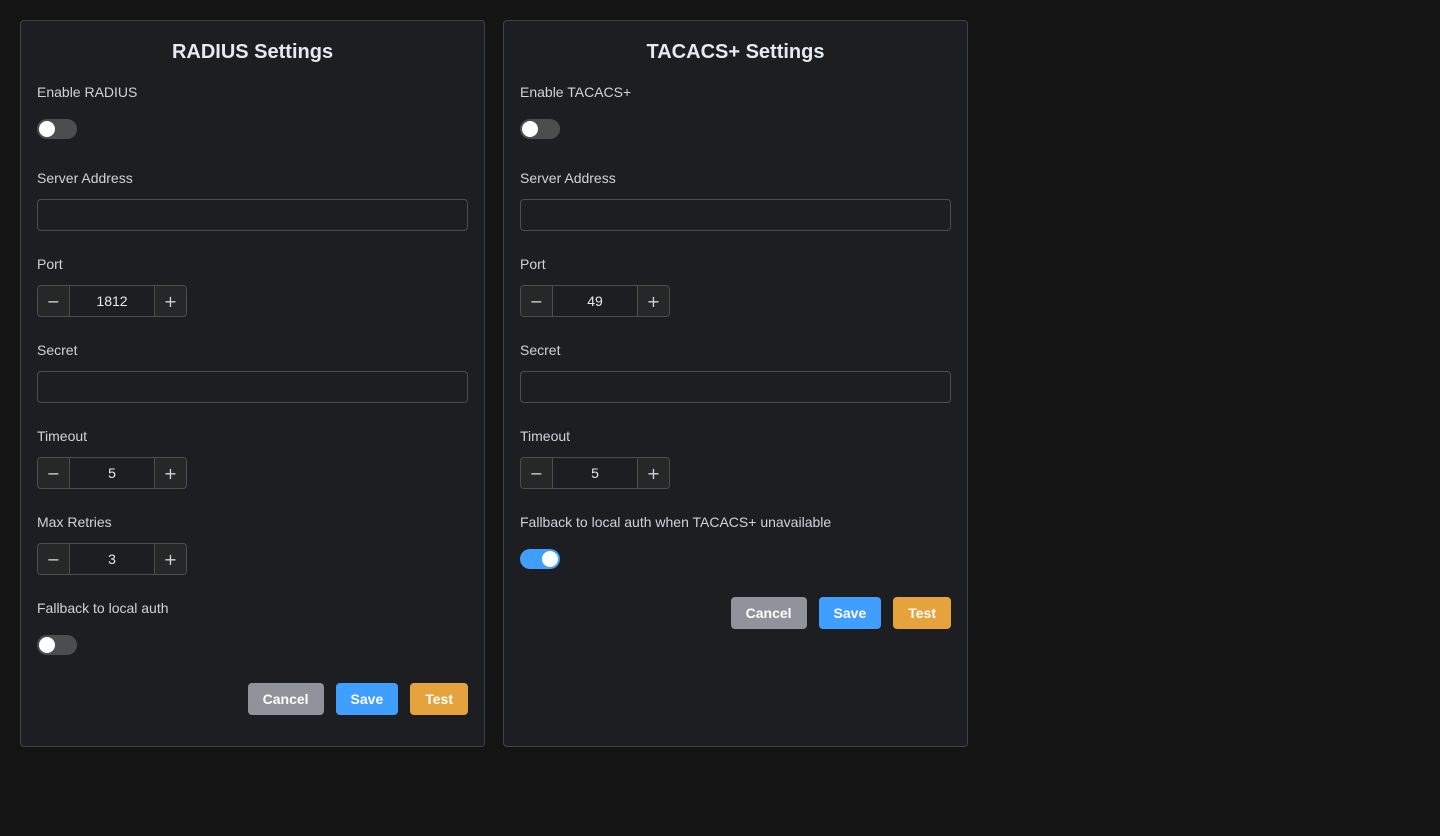  What do you see at coordinates (576, 92) in the screenshot?
I see `tacacs-enable-label: Enable TACACS+` at bounding box center [576, 92].